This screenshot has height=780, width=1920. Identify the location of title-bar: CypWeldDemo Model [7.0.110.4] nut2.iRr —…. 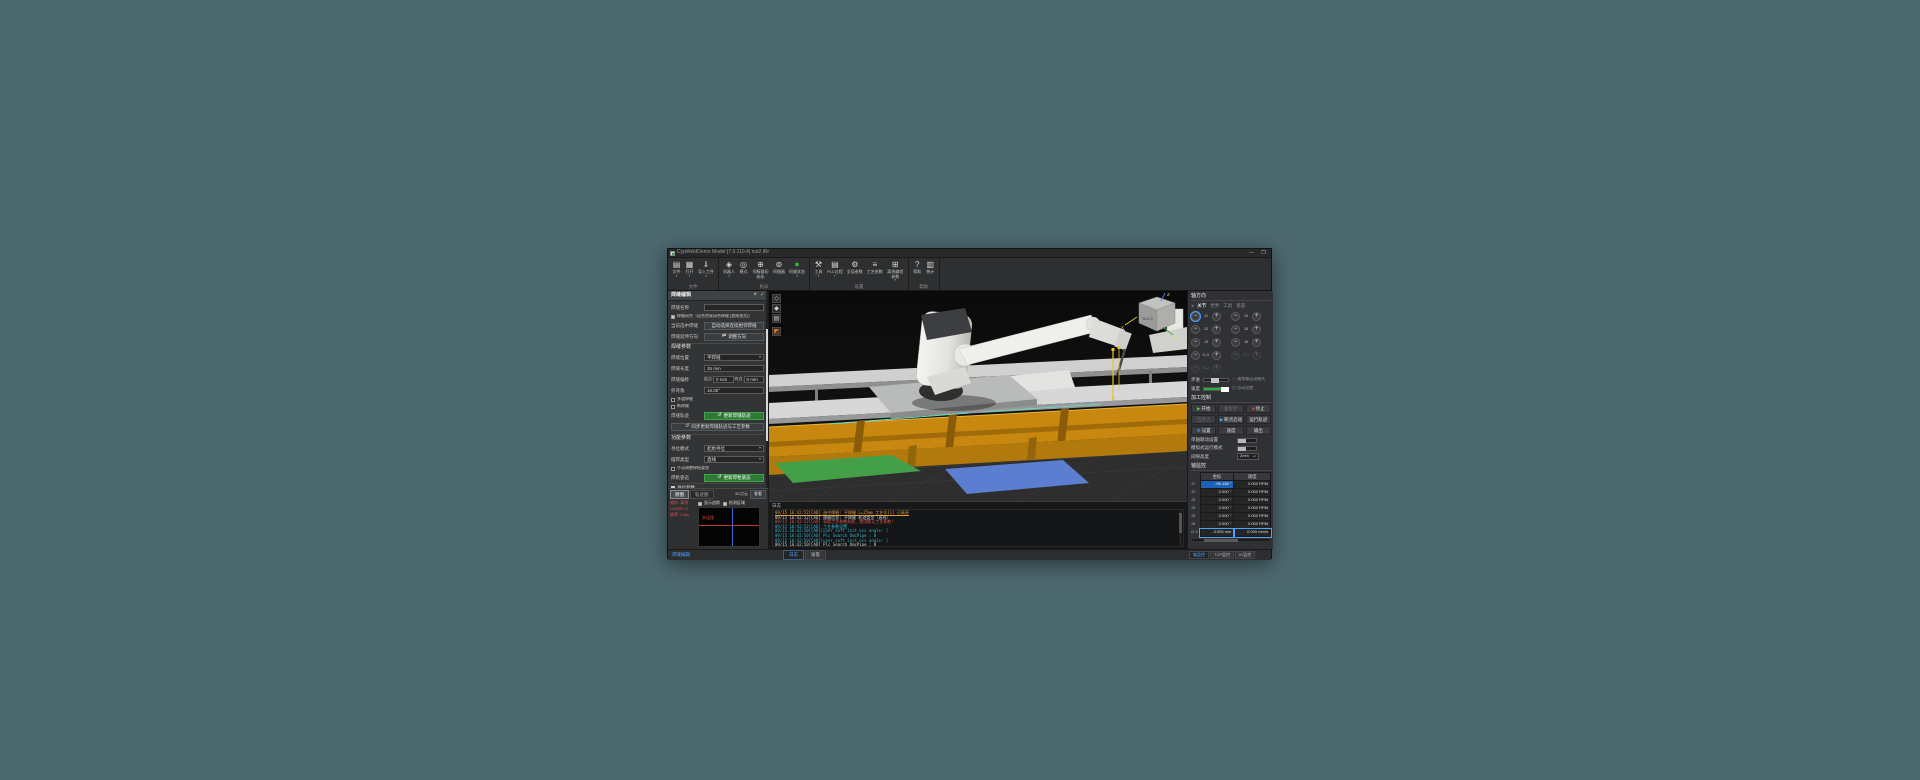
(969, 253).